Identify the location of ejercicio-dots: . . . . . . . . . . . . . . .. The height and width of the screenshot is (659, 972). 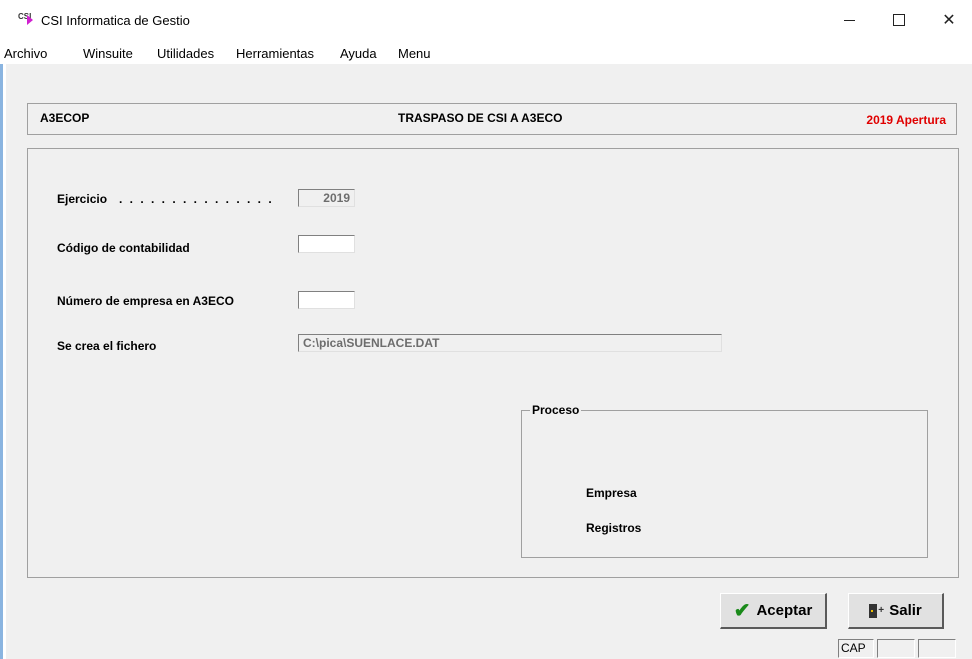
(196, 199).